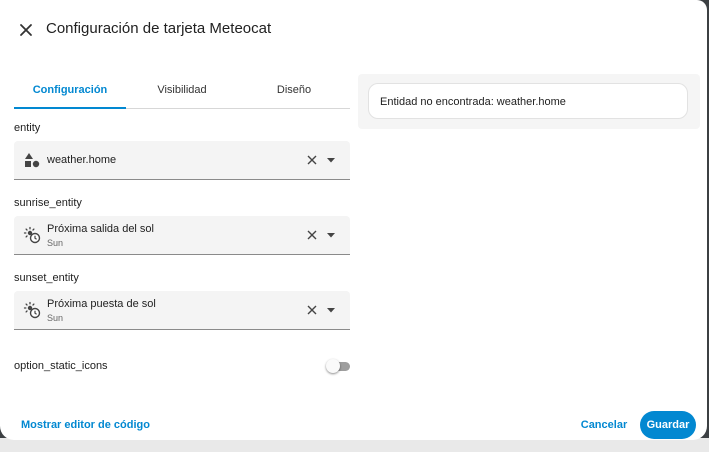  I want to click on show-code-editor-button: Mostrar editor de código, so click(85, 425).